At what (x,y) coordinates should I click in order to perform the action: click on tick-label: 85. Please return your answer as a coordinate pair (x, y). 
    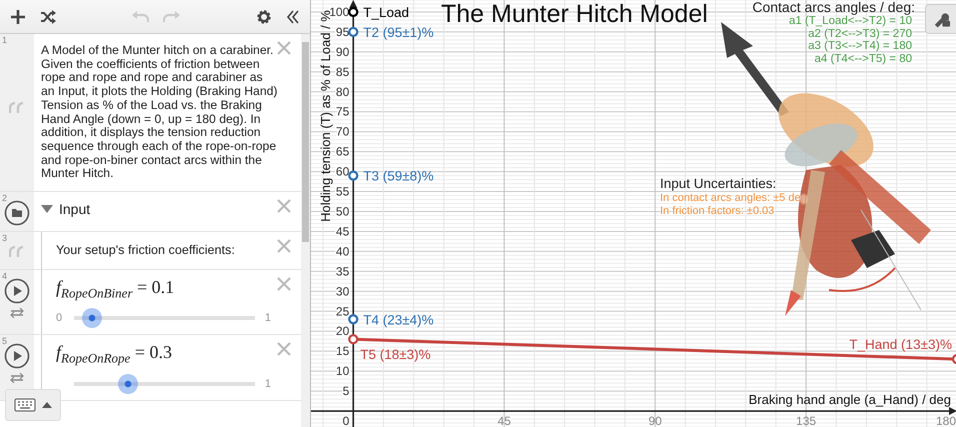
    Looking at the image, I should click on (343, 71).